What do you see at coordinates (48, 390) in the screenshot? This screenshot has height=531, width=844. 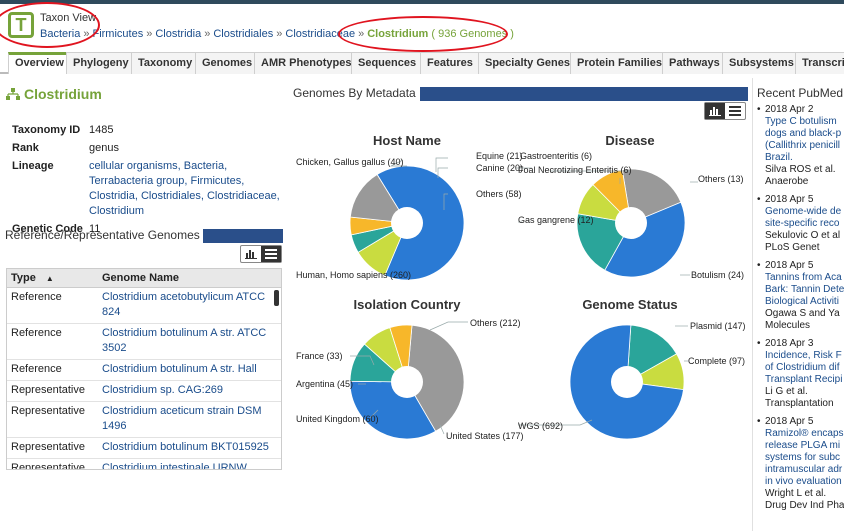 I see `cell-type: Representative` at bounding box center [48, 390].